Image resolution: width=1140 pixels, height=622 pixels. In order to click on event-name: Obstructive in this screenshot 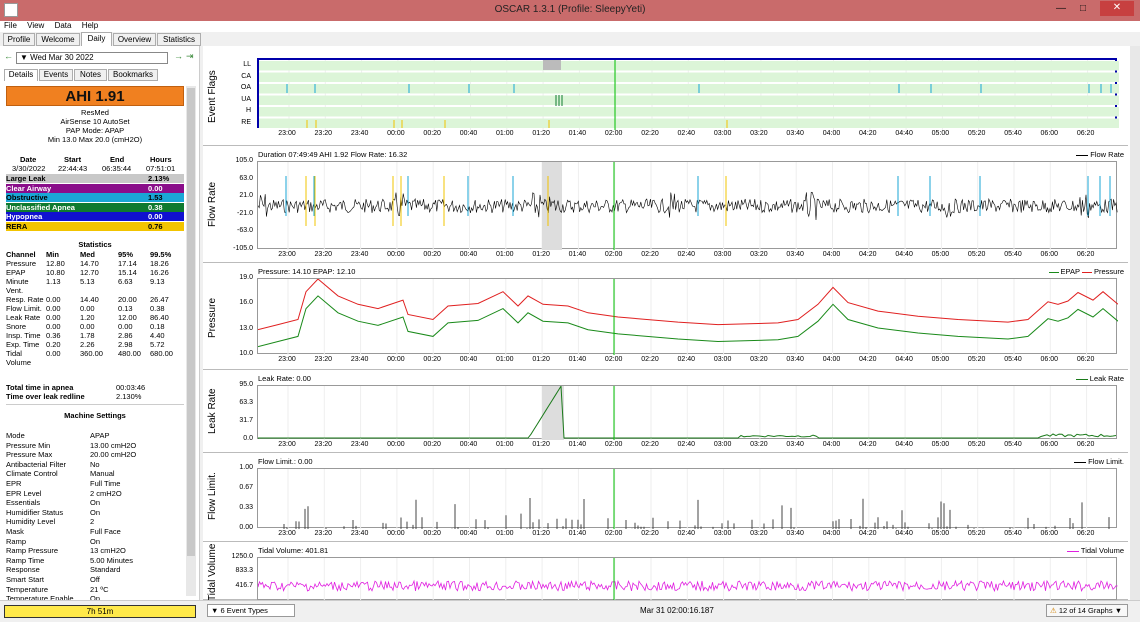, I will do `click(27, 197)`.